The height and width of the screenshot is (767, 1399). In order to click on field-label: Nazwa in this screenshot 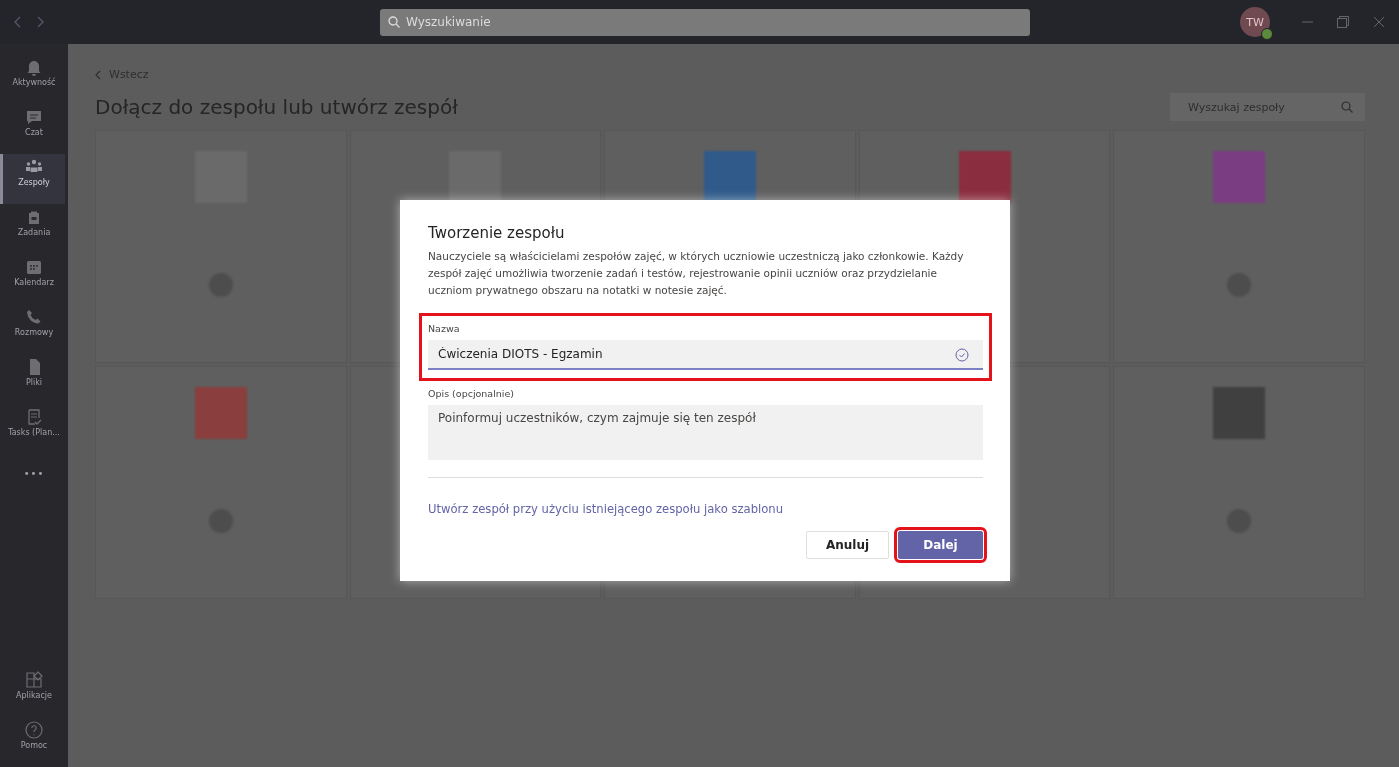, I will do `click(444, 328)`.